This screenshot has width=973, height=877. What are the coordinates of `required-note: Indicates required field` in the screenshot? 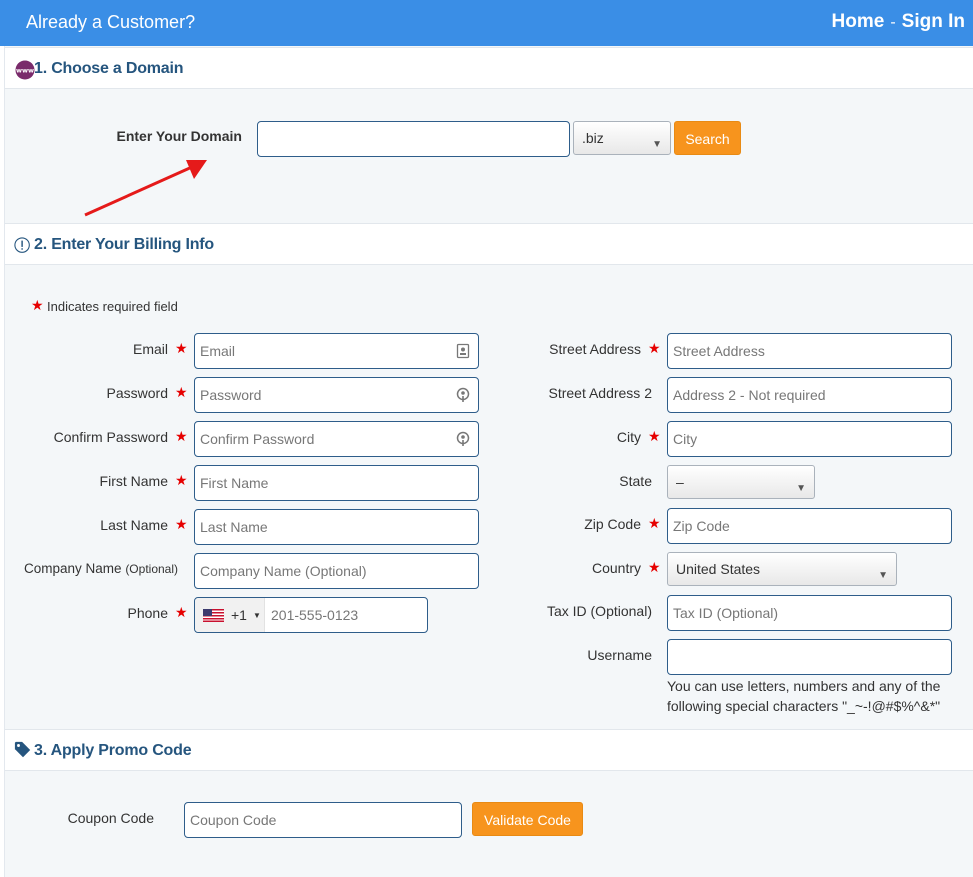 It's located at (112, 306).